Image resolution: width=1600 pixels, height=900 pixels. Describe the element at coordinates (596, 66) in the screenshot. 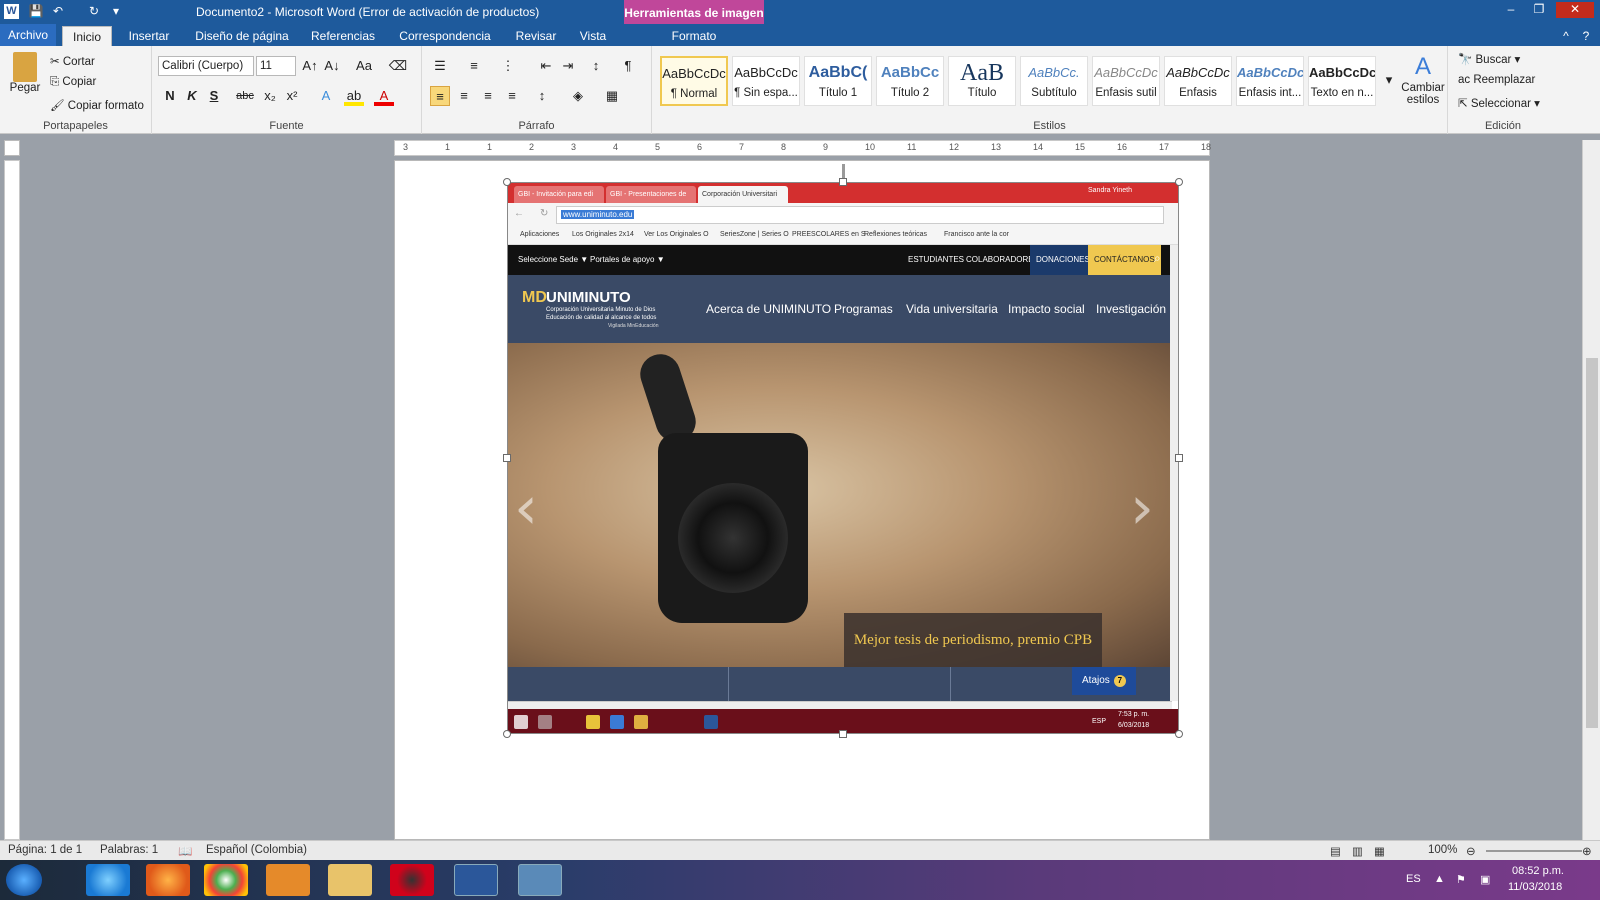

I see `sort-icon: ↕` at that location.